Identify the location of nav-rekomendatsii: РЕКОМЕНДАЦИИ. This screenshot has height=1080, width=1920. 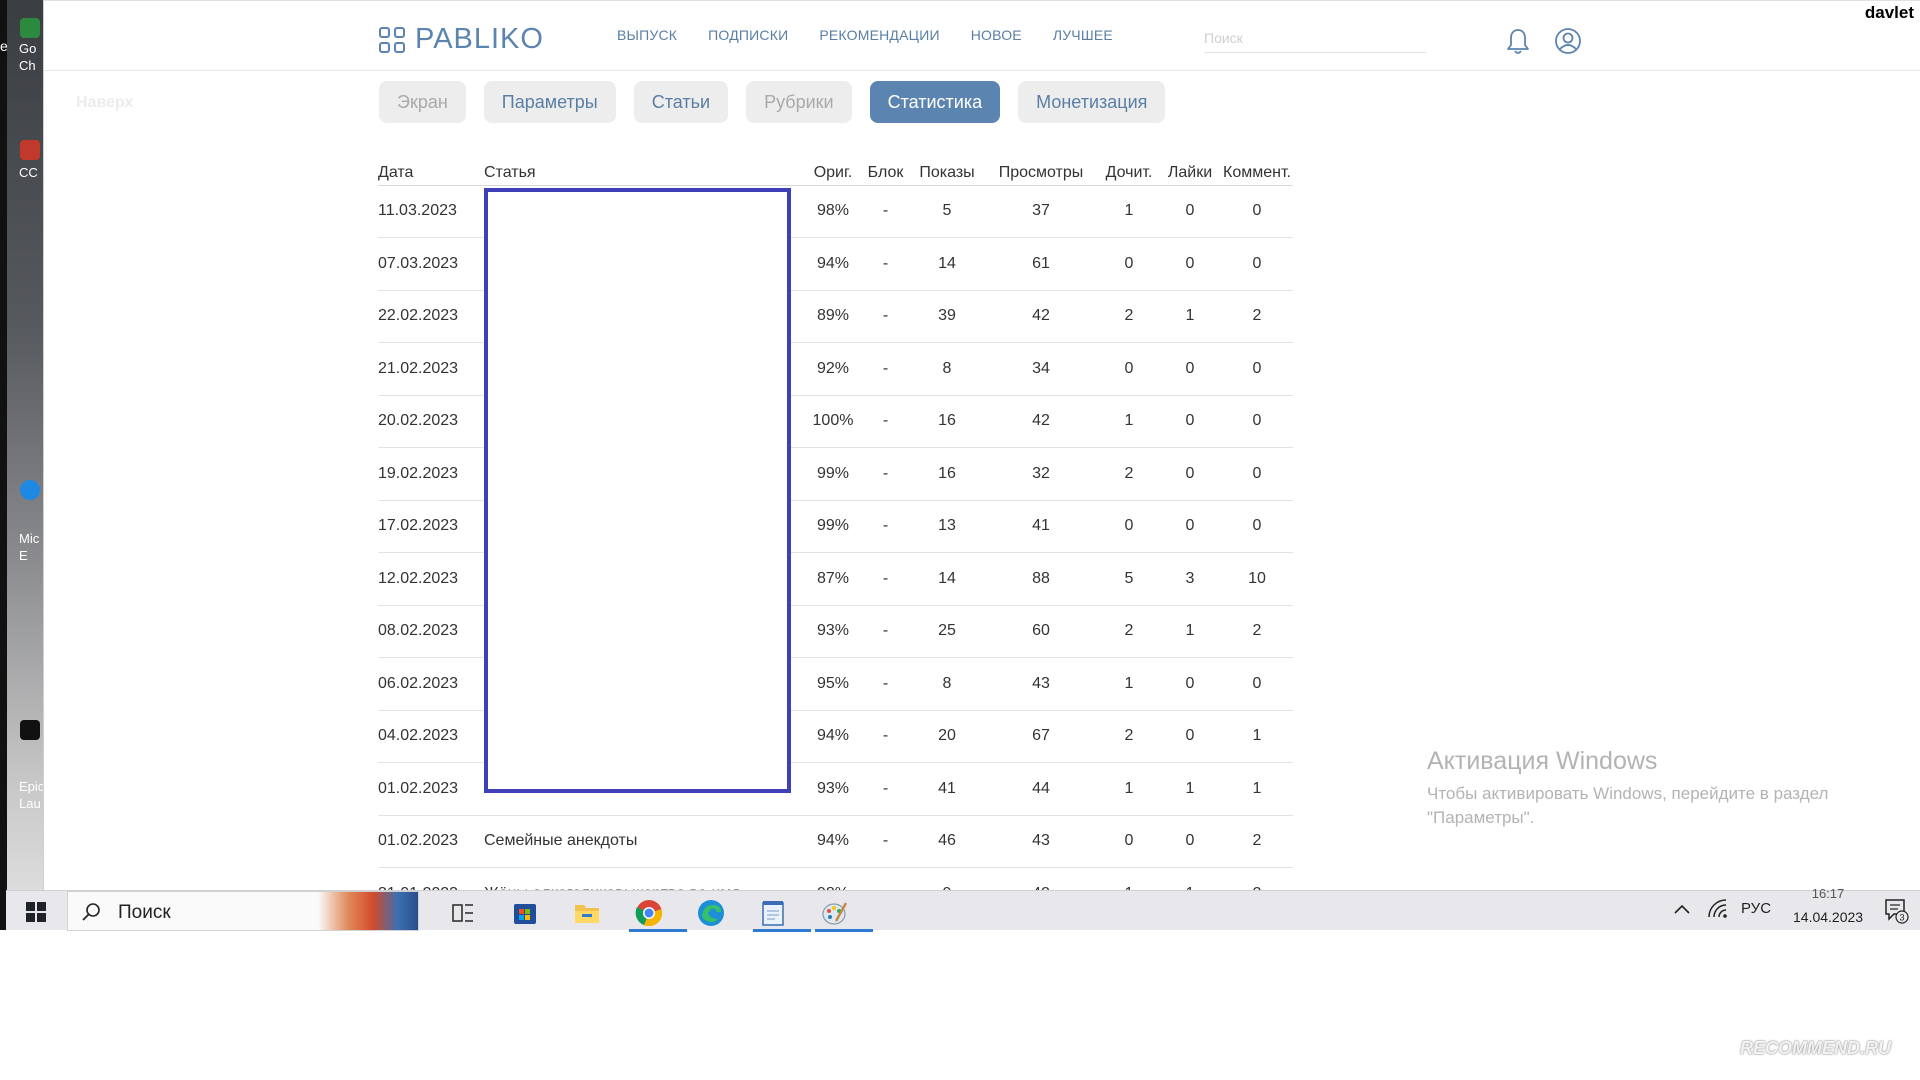
(879, 35).